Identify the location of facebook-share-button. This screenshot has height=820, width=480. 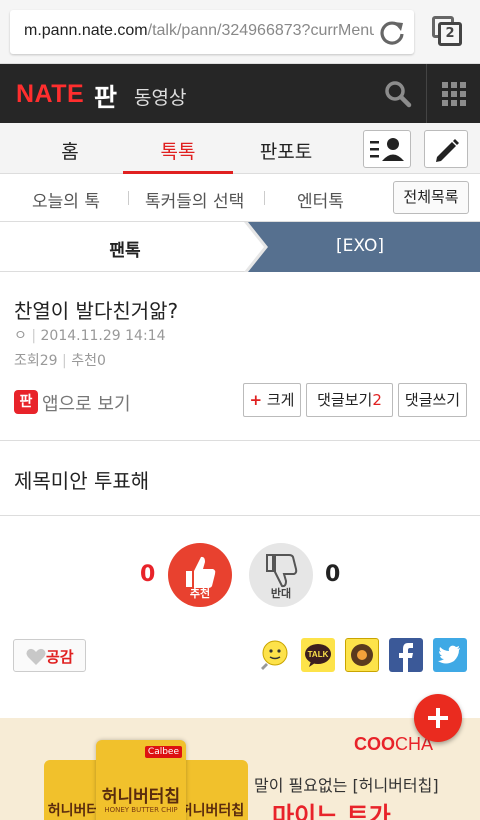
(406, 655).